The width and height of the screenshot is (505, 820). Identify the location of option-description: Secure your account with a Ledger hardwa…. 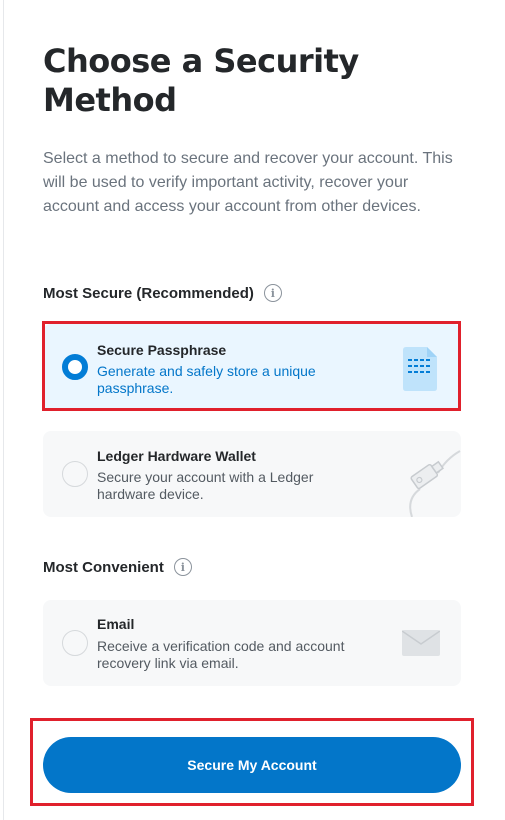
(205, 485).